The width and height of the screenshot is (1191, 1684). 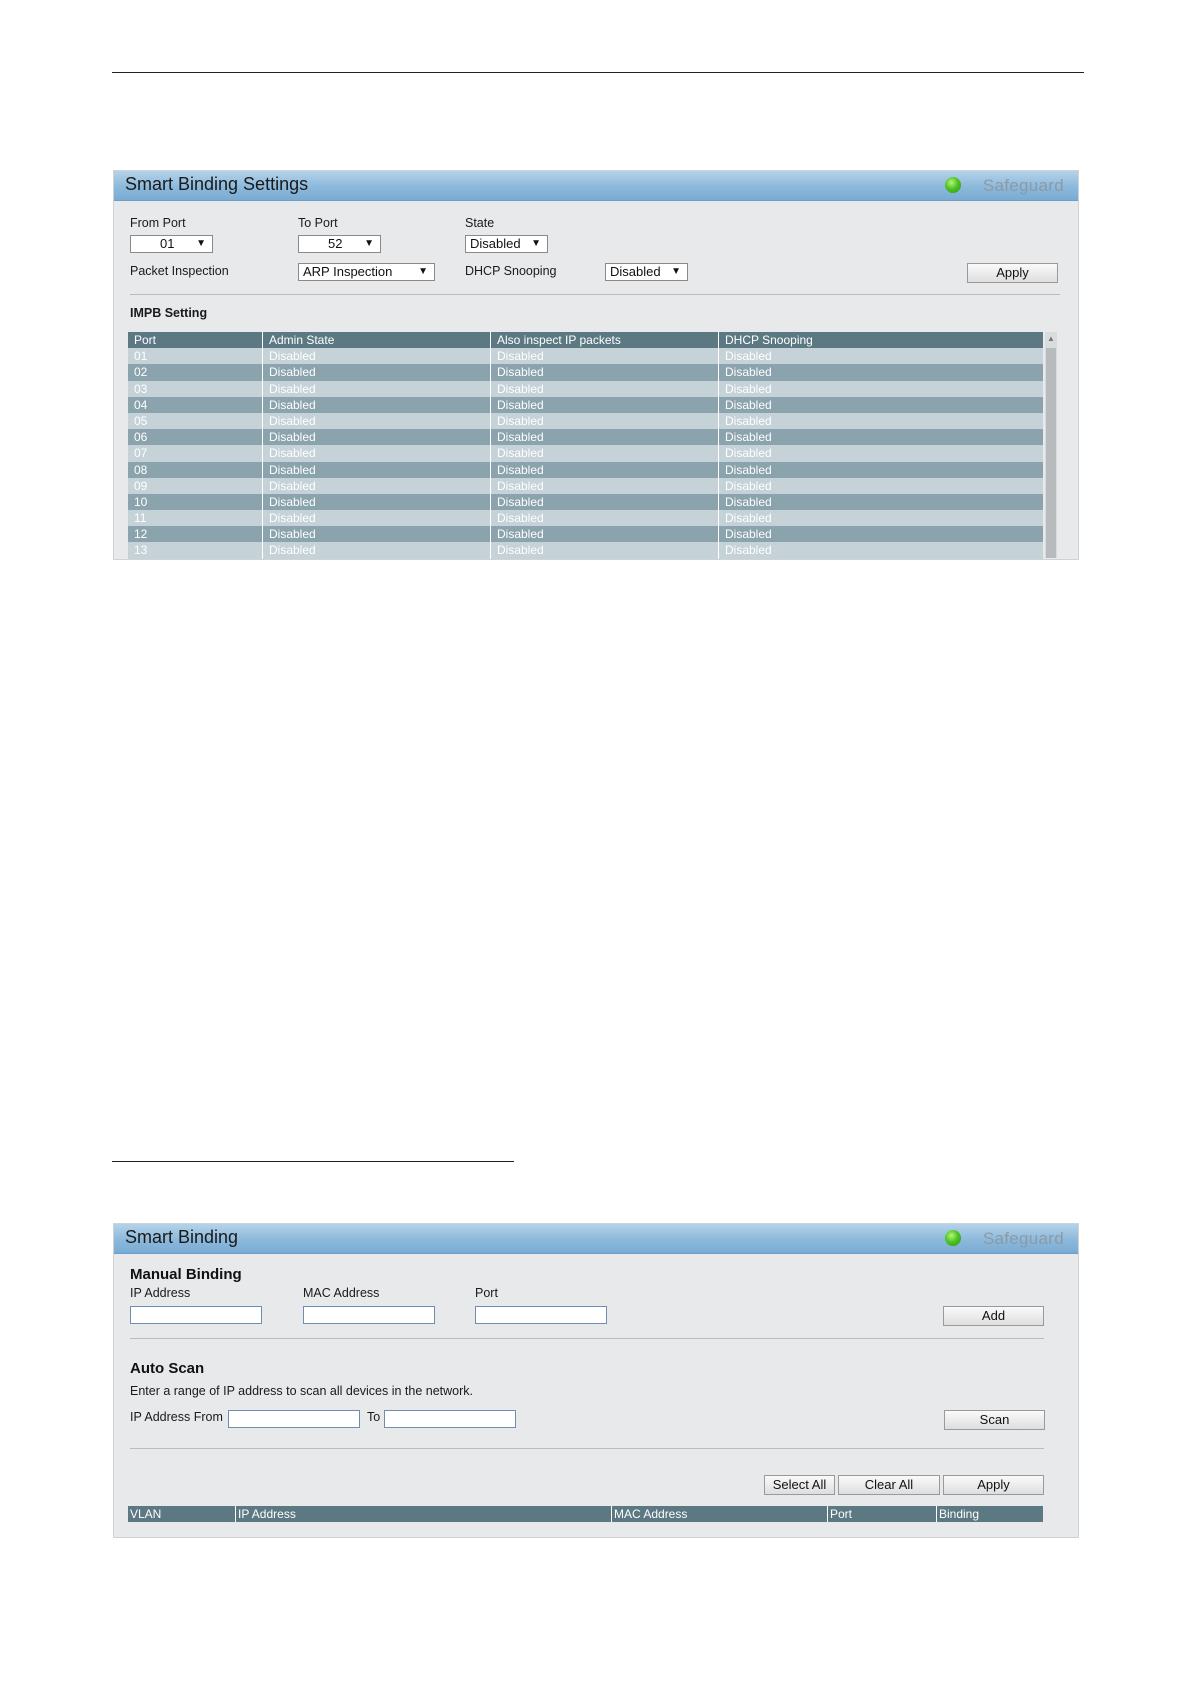 What do you see at coordinates (195, 469) in the screenshot?
I see `port-cell: 08` at bounding box center [195, 469].